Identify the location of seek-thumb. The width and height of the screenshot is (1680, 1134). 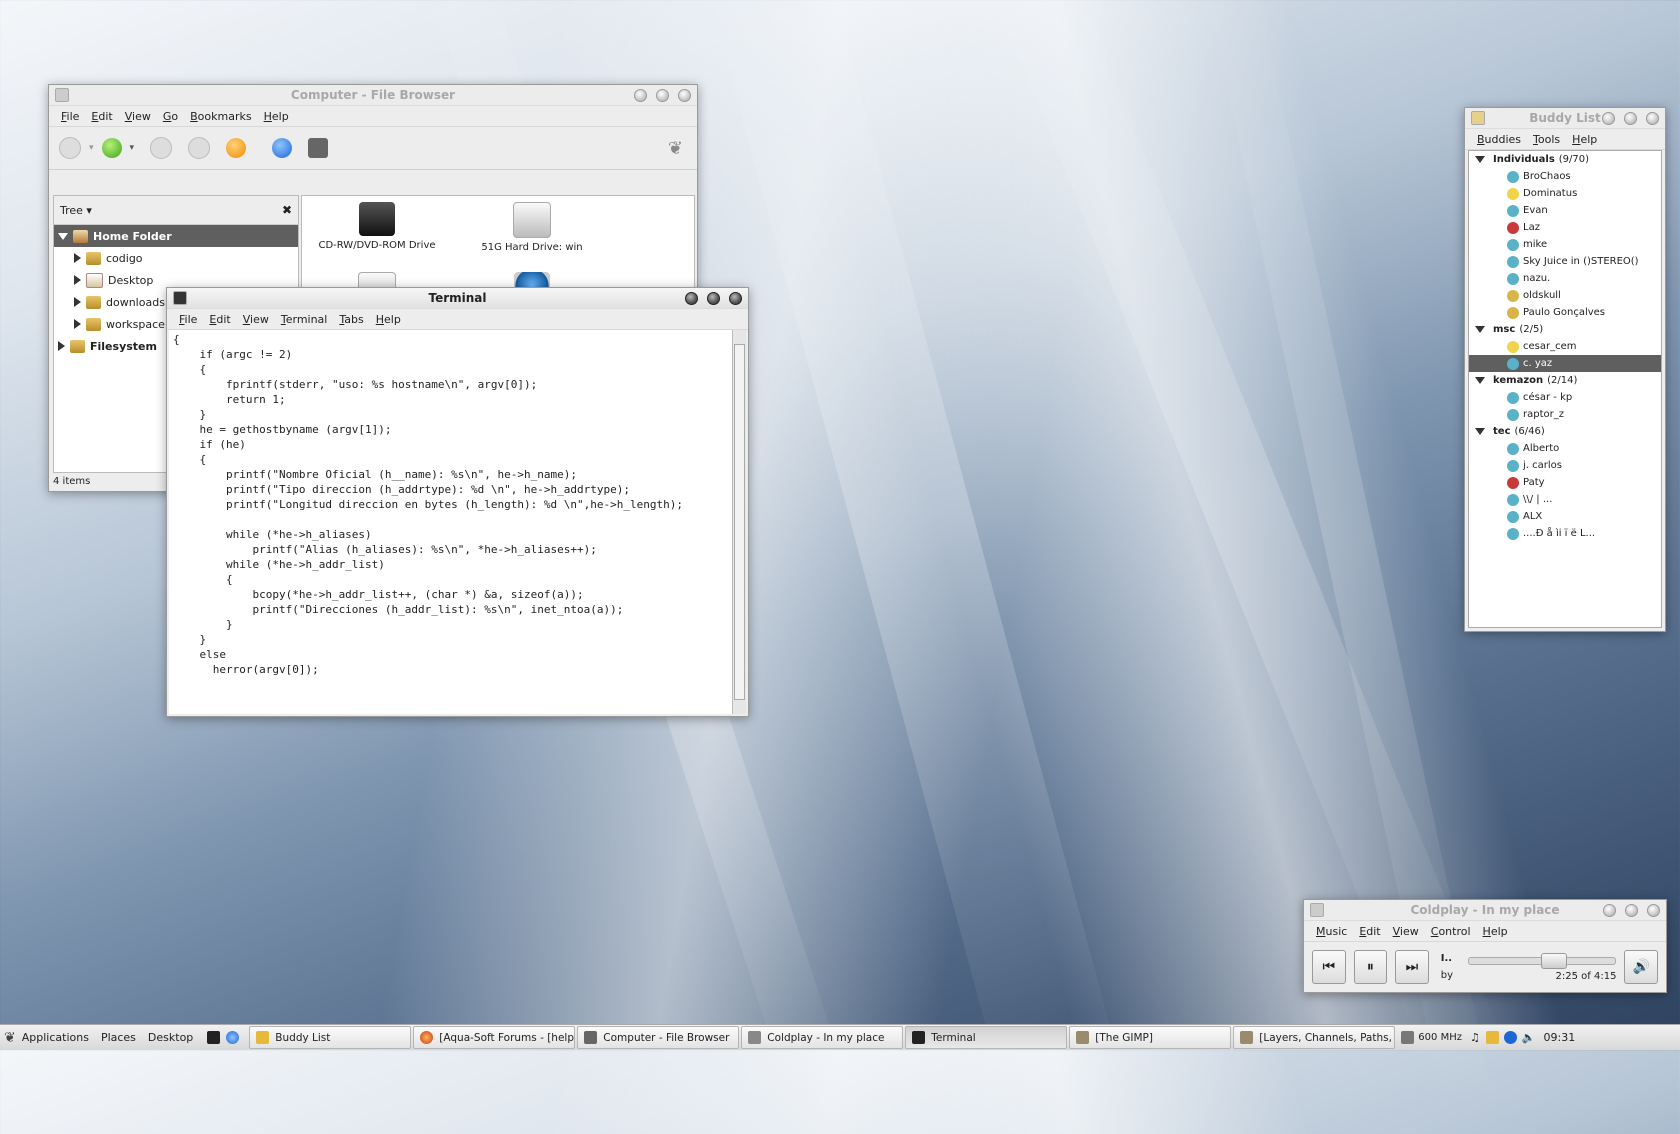
(1554, 960).